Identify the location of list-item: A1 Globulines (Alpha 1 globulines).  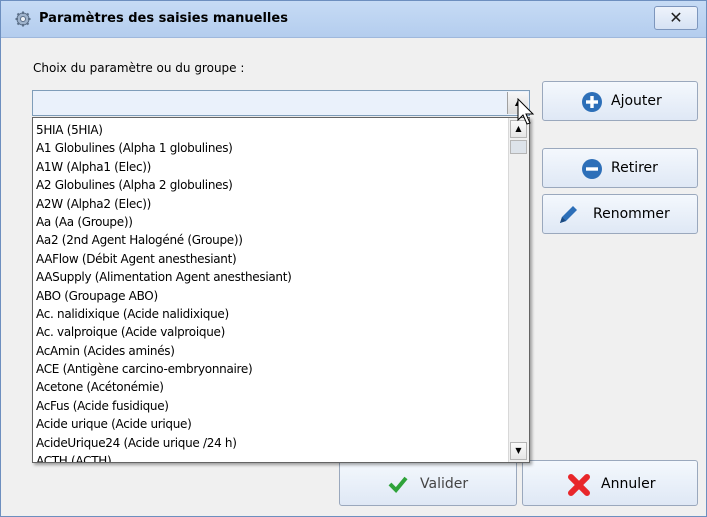
(271, 148).